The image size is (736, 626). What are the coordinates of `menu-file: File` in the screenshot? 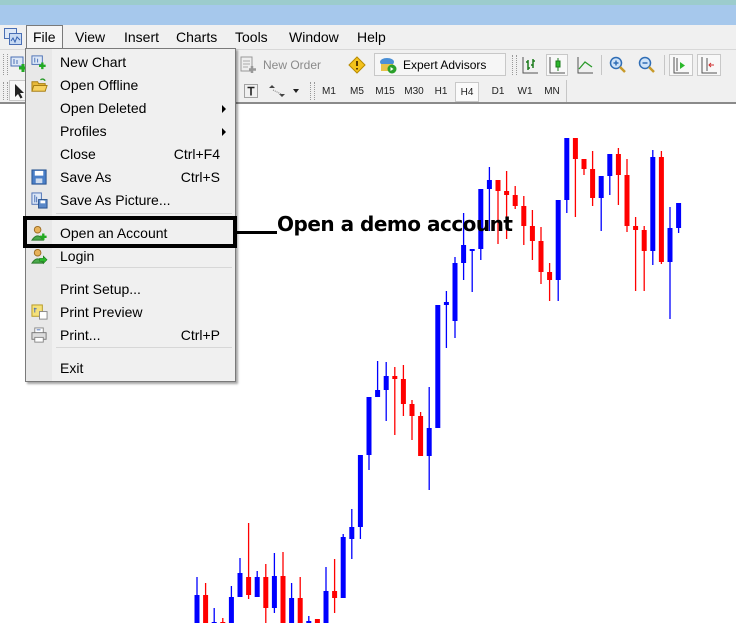 It's located at (44, 37).